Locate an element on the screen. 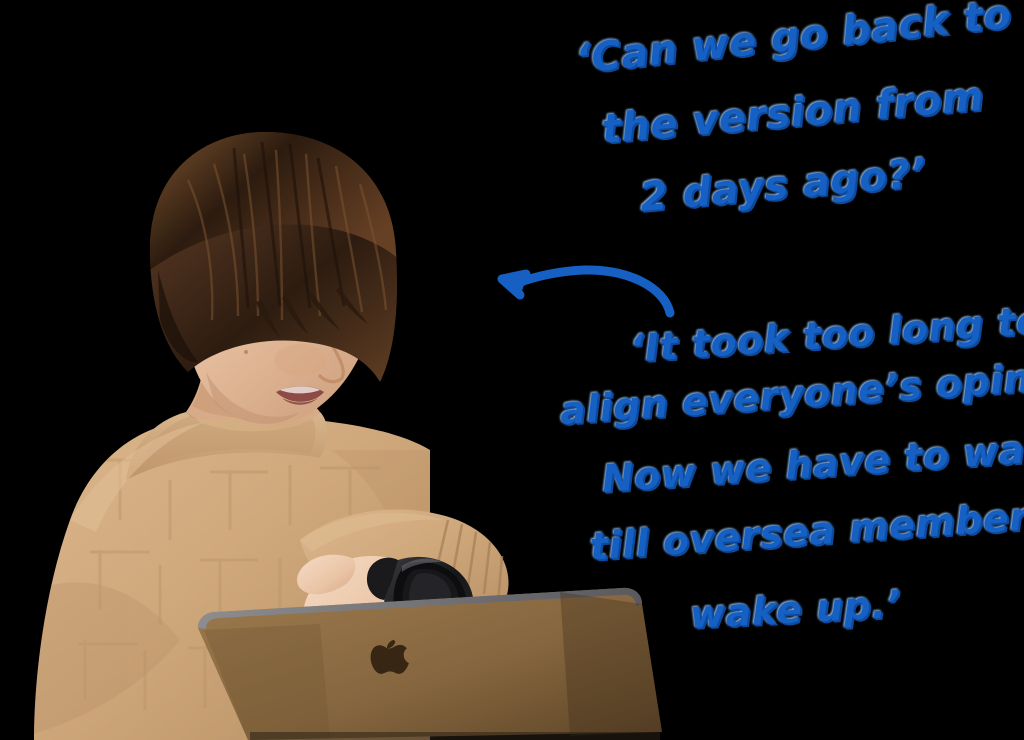  quote-secondary-line-5: wake up.’ is located at coordinates (795, 609).